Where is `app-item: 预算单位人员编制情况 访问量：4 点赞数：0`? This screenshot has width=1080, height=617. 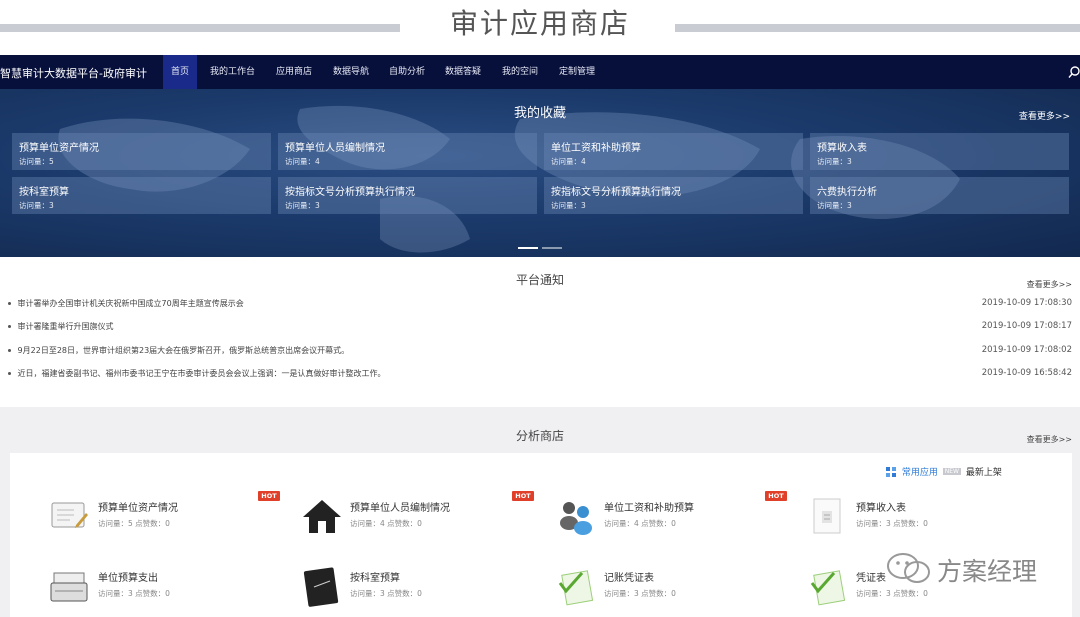
app-item: 预算单位人员编制情况 访问量：4 点赞数：0 is located at coordinates (422, 522).